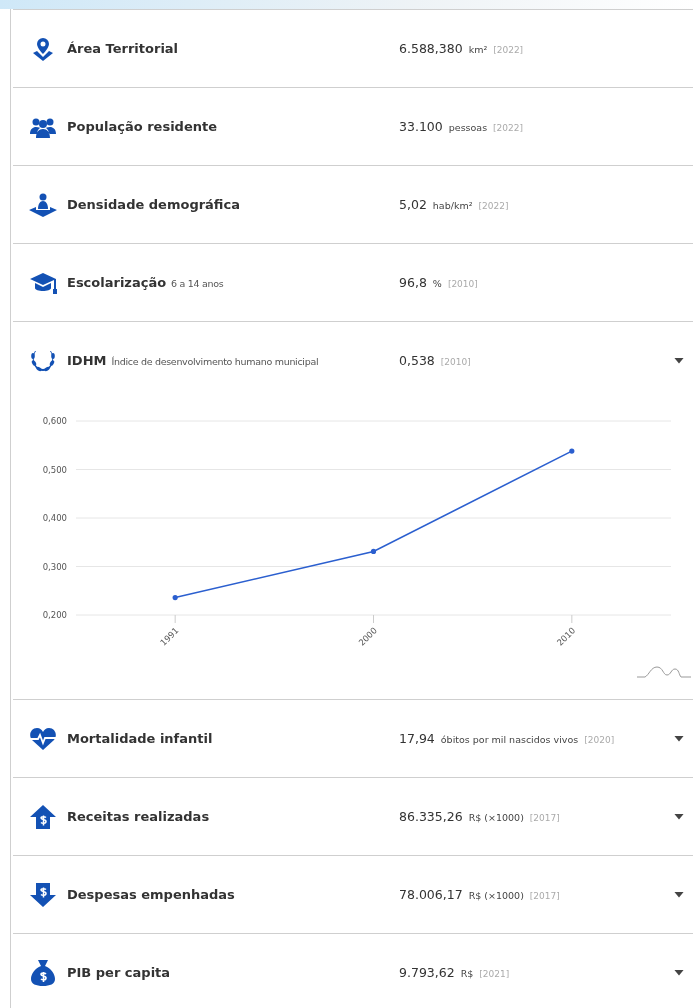 This screenshot has height=1008, width=693. Describe the element at coordinates (509, 739) in the screenshot. I see `indicator-unit: óbitos por mil nascidos vivos` at that location.